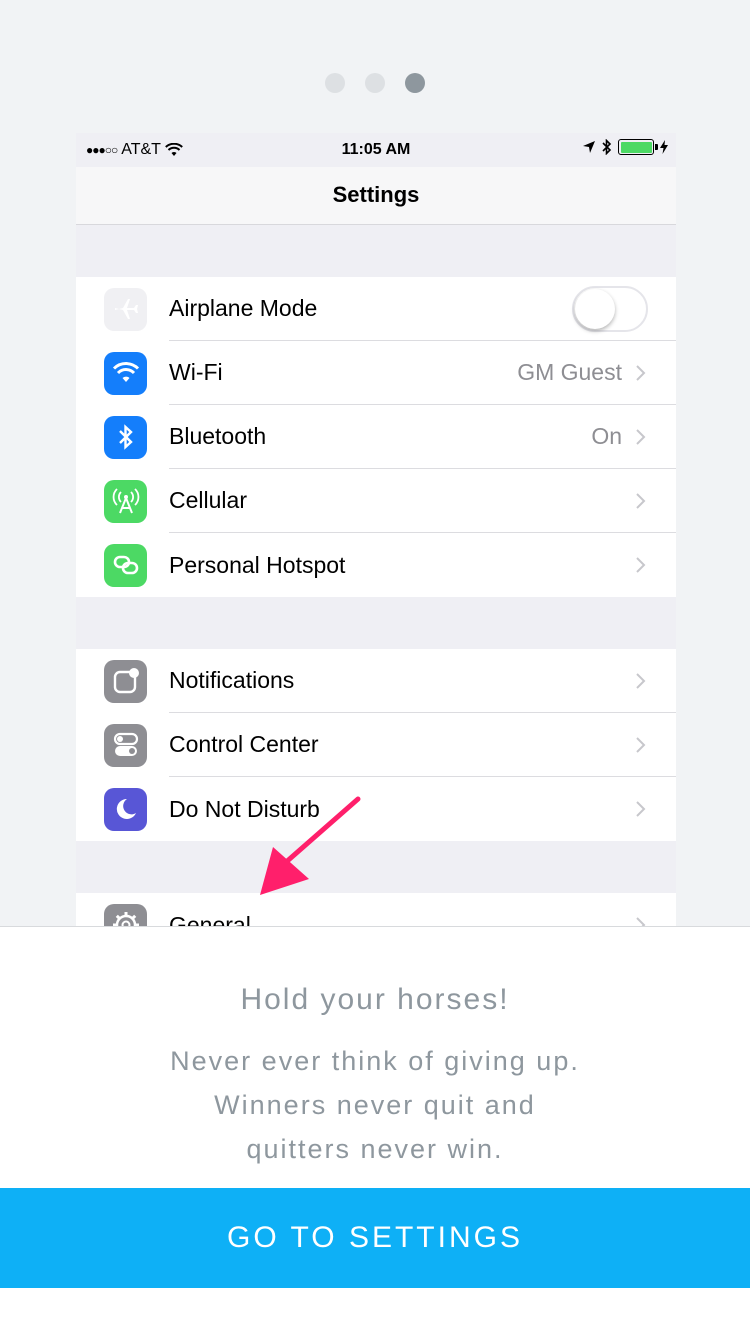 The height and width of the screenshot is (1334, 750). I want to click on wifi-label: Wi-Fi, so click(196, 372).